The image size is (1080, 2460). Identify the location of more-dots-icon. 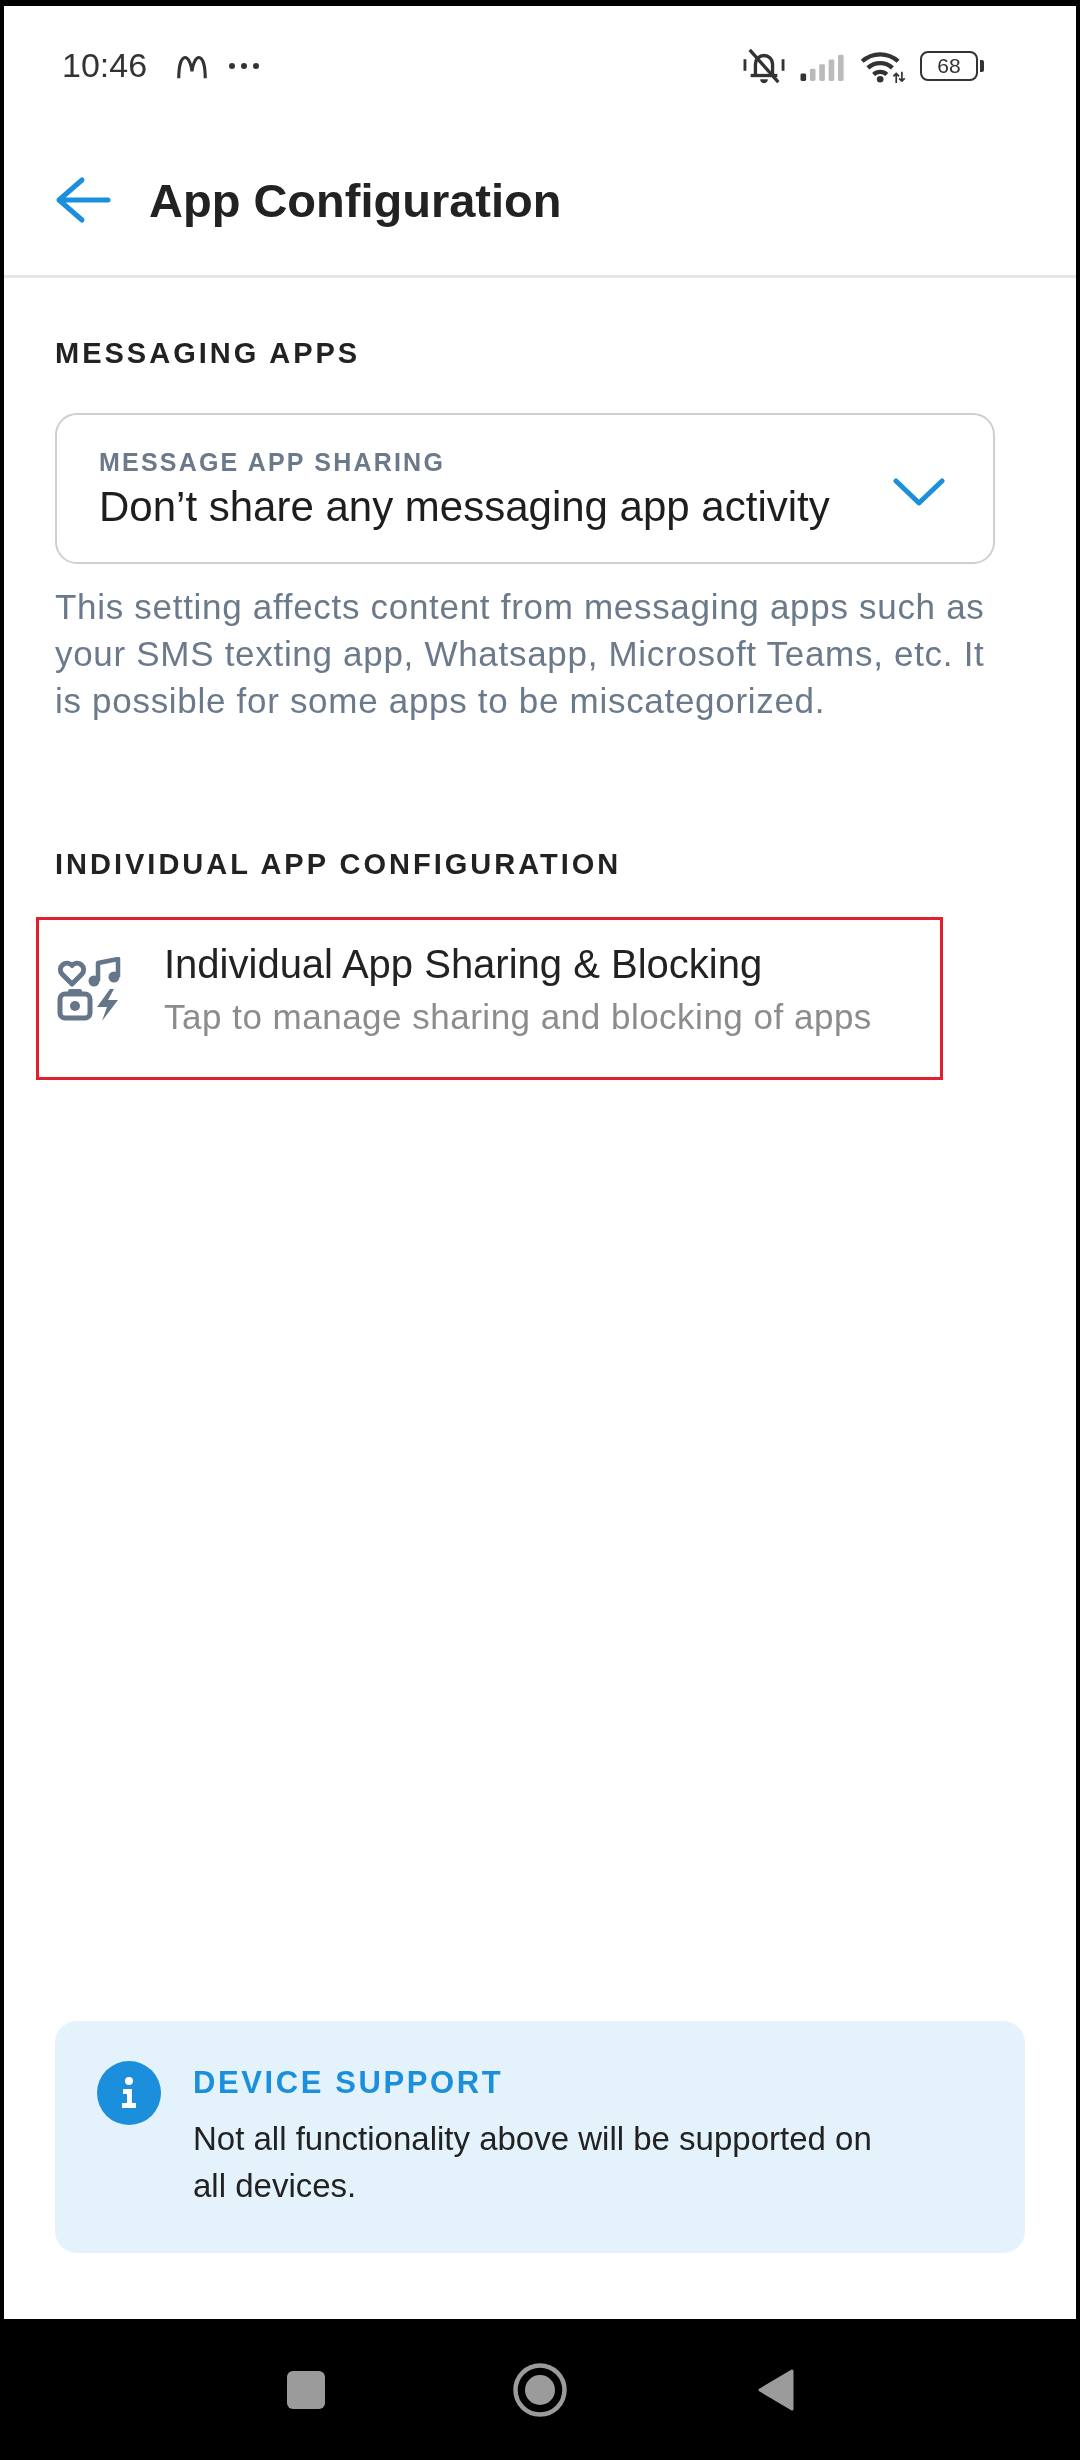
(244, 65).